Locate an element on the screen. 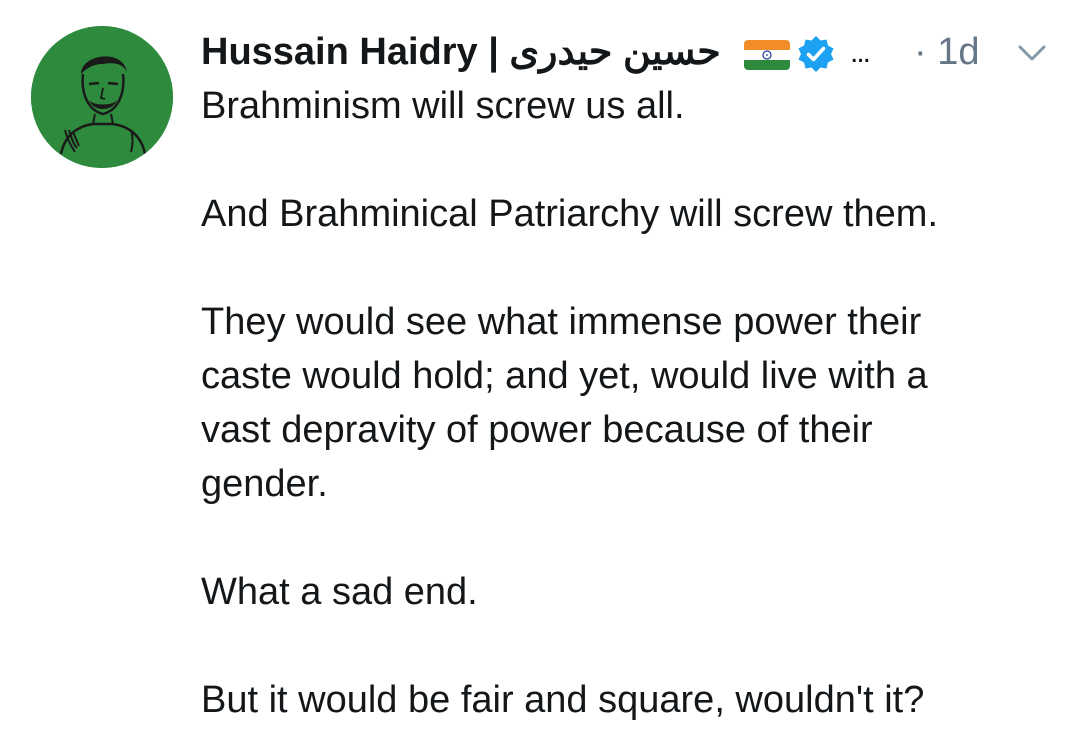  chevron-down-icon is located at coordinates (1032, 53).